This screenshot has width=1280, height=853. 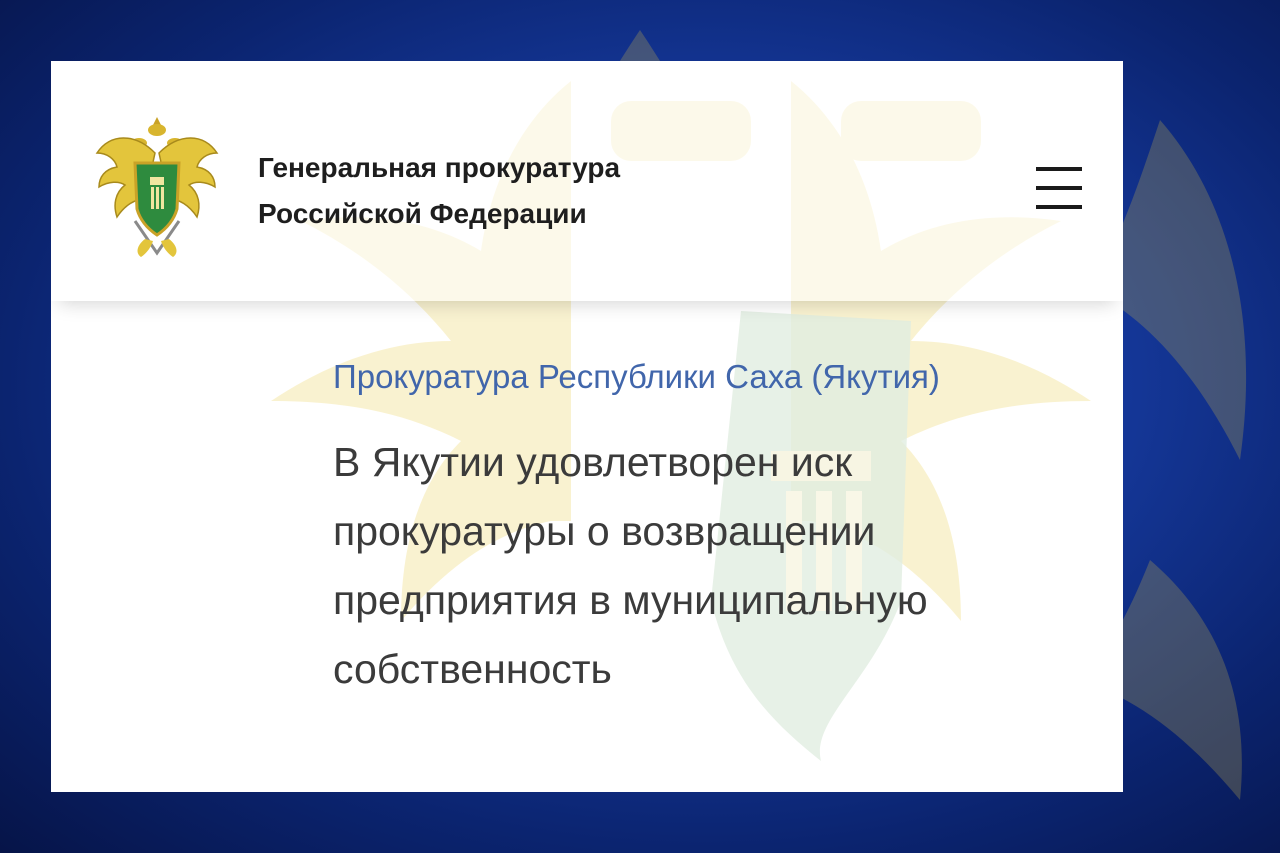 I want to click on menu-bar-middle, so click(x=1059, y=188).